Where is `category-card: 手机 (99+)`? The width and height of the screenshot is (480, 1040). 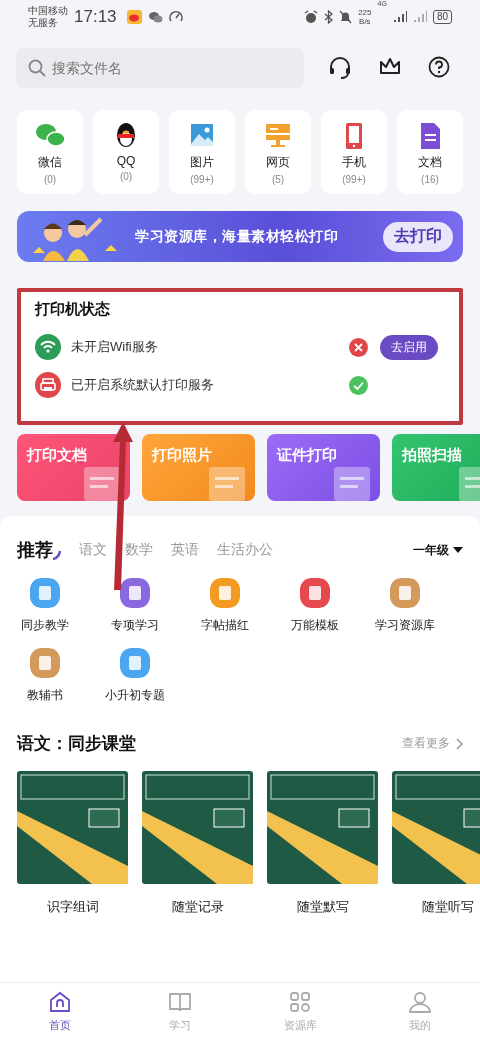
category-card: 手机 (99+) is located at coordinates (354, 152).